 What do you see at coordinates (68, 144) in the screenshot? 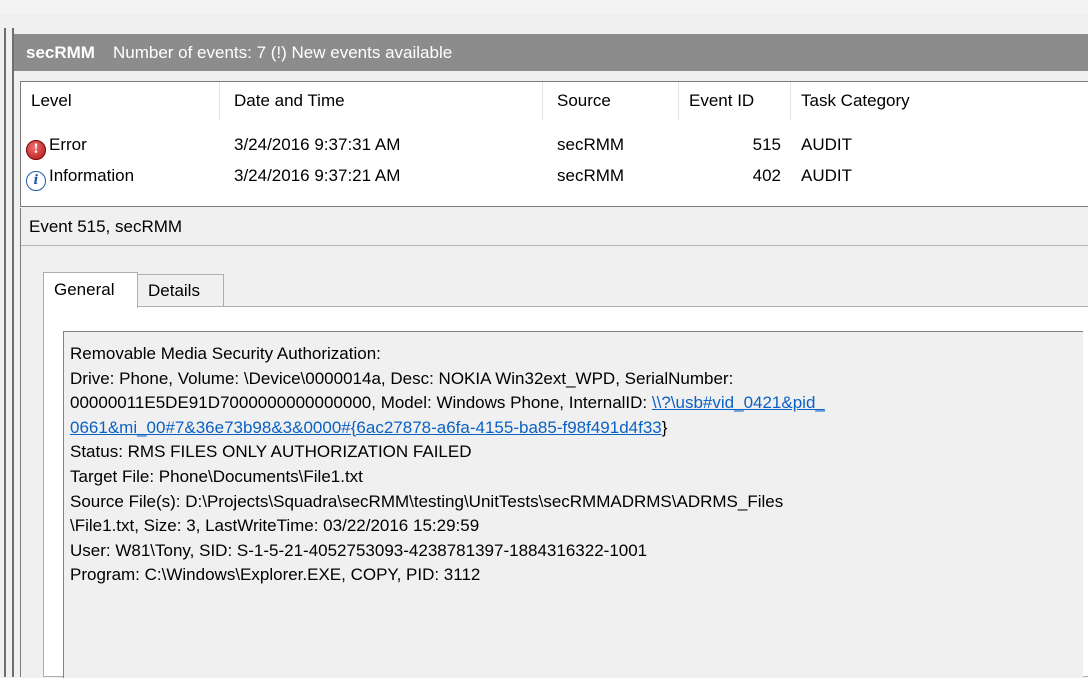
I see `event-level-label: Error` at bounding box center [68, 144].